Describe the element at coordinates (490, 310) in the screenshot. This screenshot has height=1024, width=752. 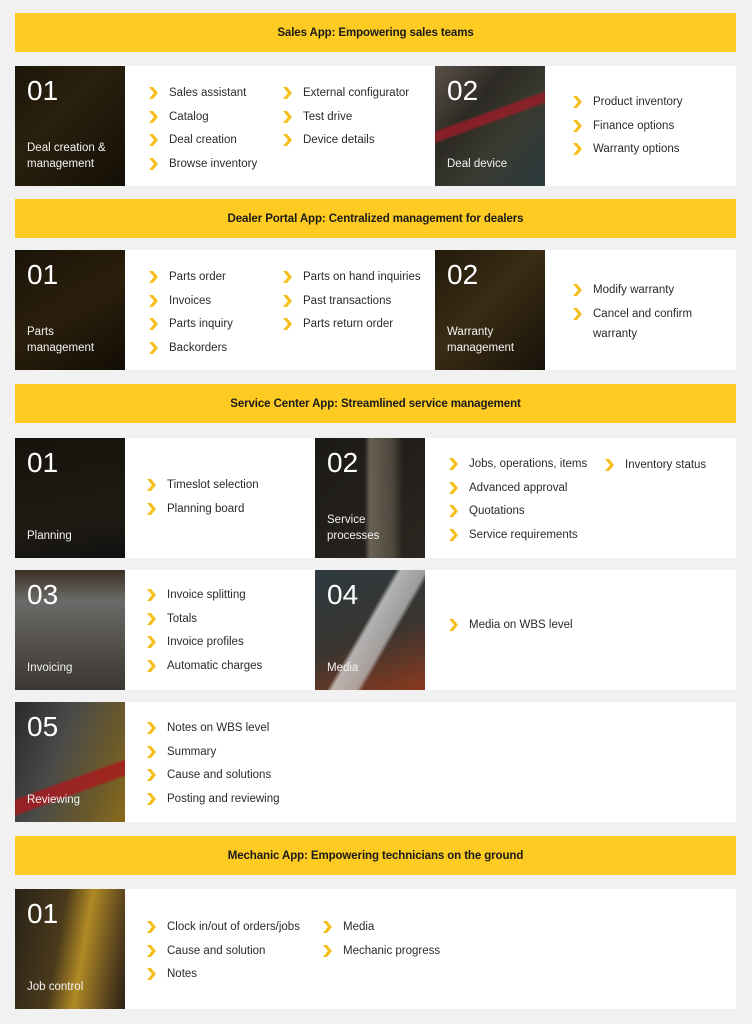
I see `module-tile-warranty-management: 02 Warranty management` at that location.